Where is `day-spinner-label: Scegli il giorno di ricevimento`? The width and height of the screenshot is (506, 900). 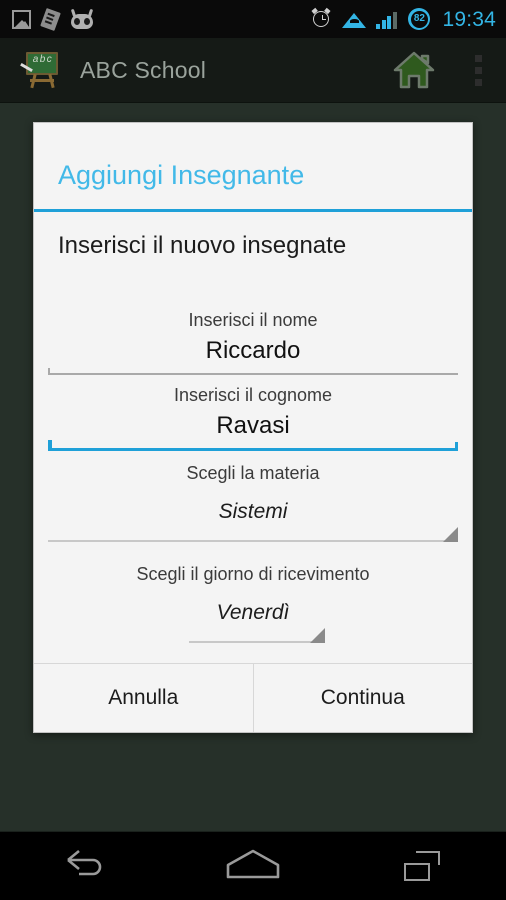
day-spinner-label: Scegli il giorno di ricevimento is located at coordinates (253, 573).